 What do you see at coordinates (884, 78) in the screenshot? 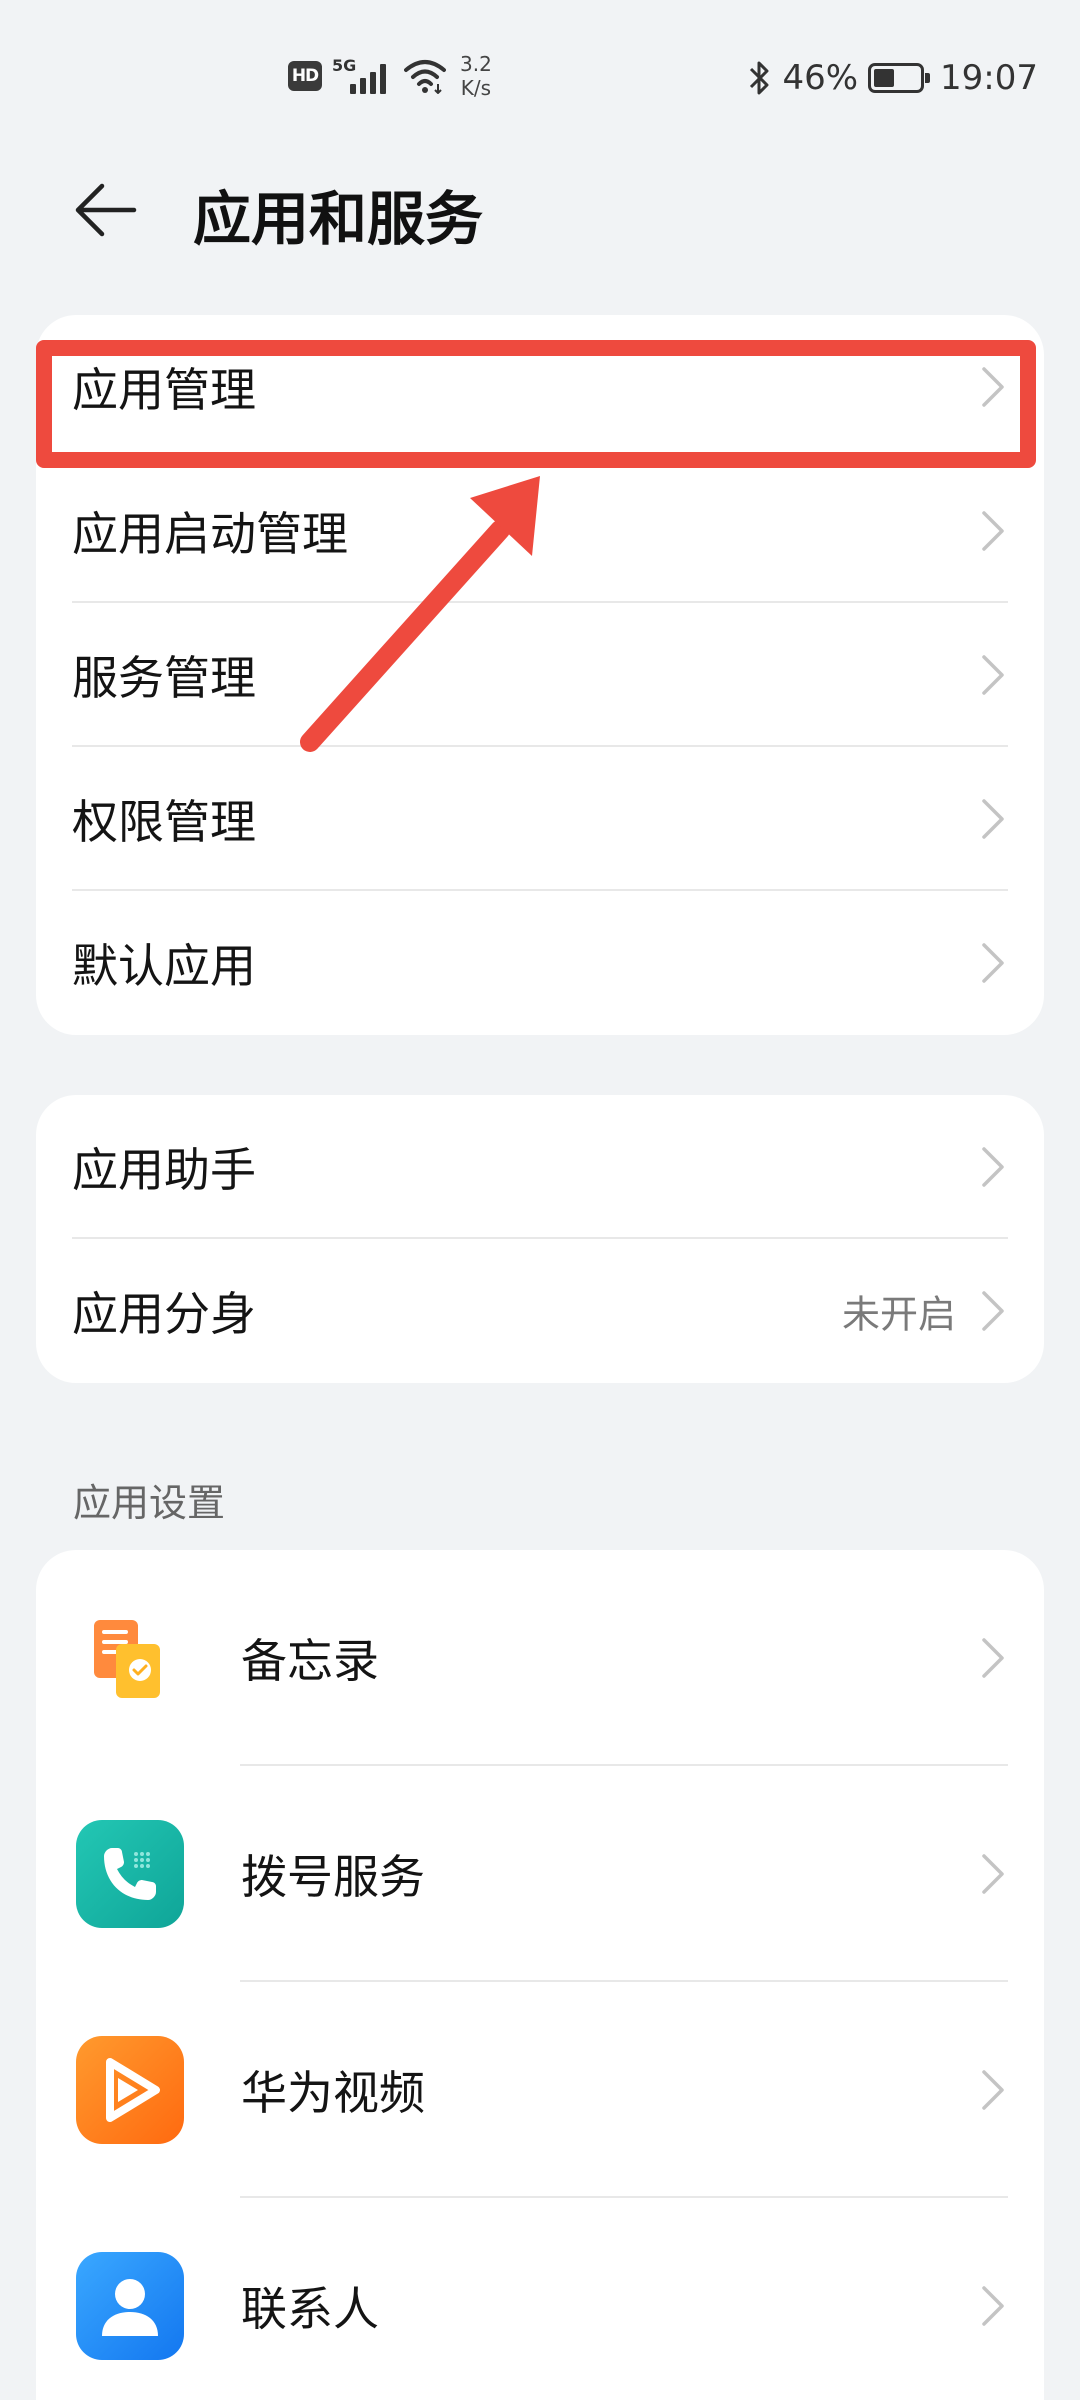
I see `battery-fill` at bounding box center [884, 78].